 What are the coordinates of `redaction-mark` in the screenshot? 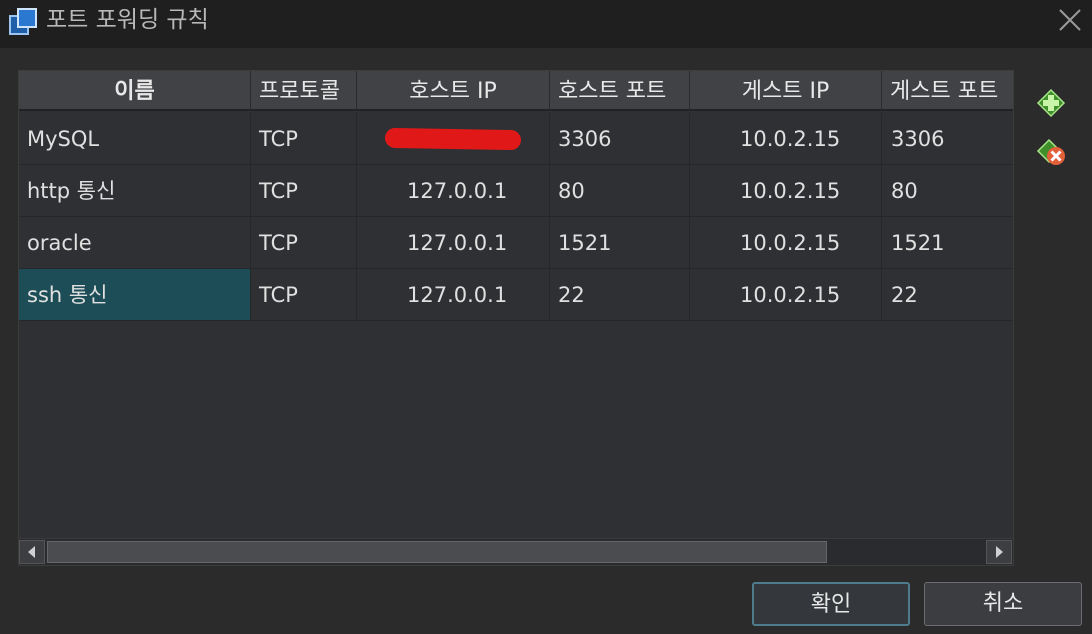 It's located at (453, 139).